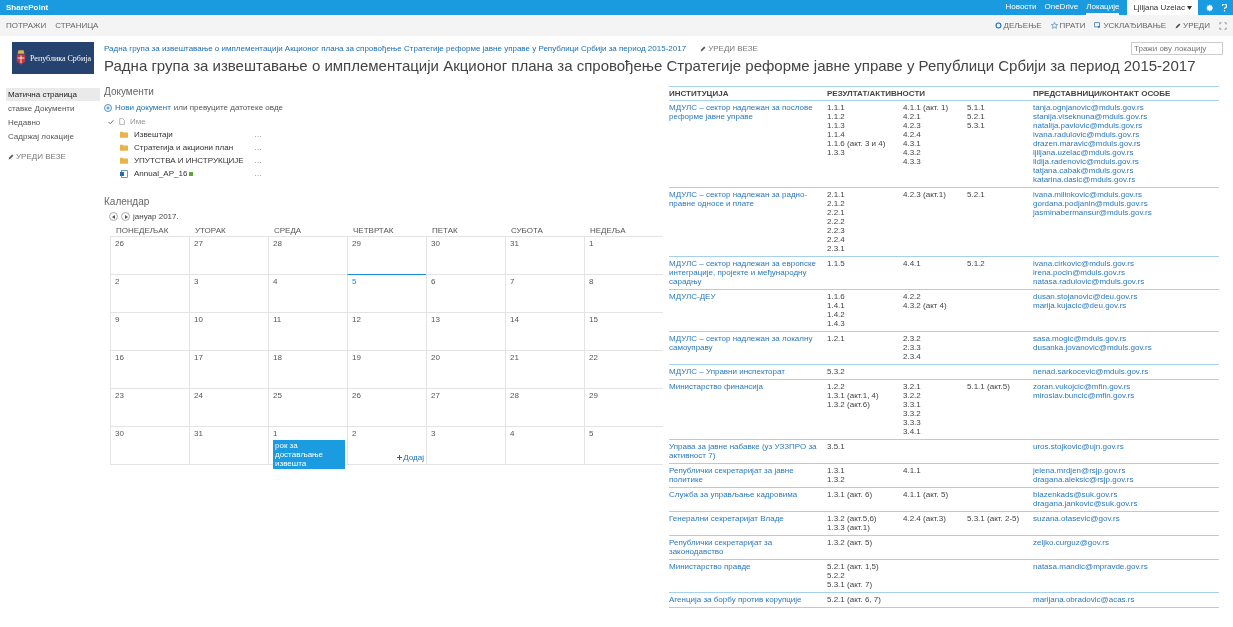 The height and width of the screenshot is (627, 1233). I want to click on ribbon-action: ДЕЉЕЊЕ, so click(1018, 25).